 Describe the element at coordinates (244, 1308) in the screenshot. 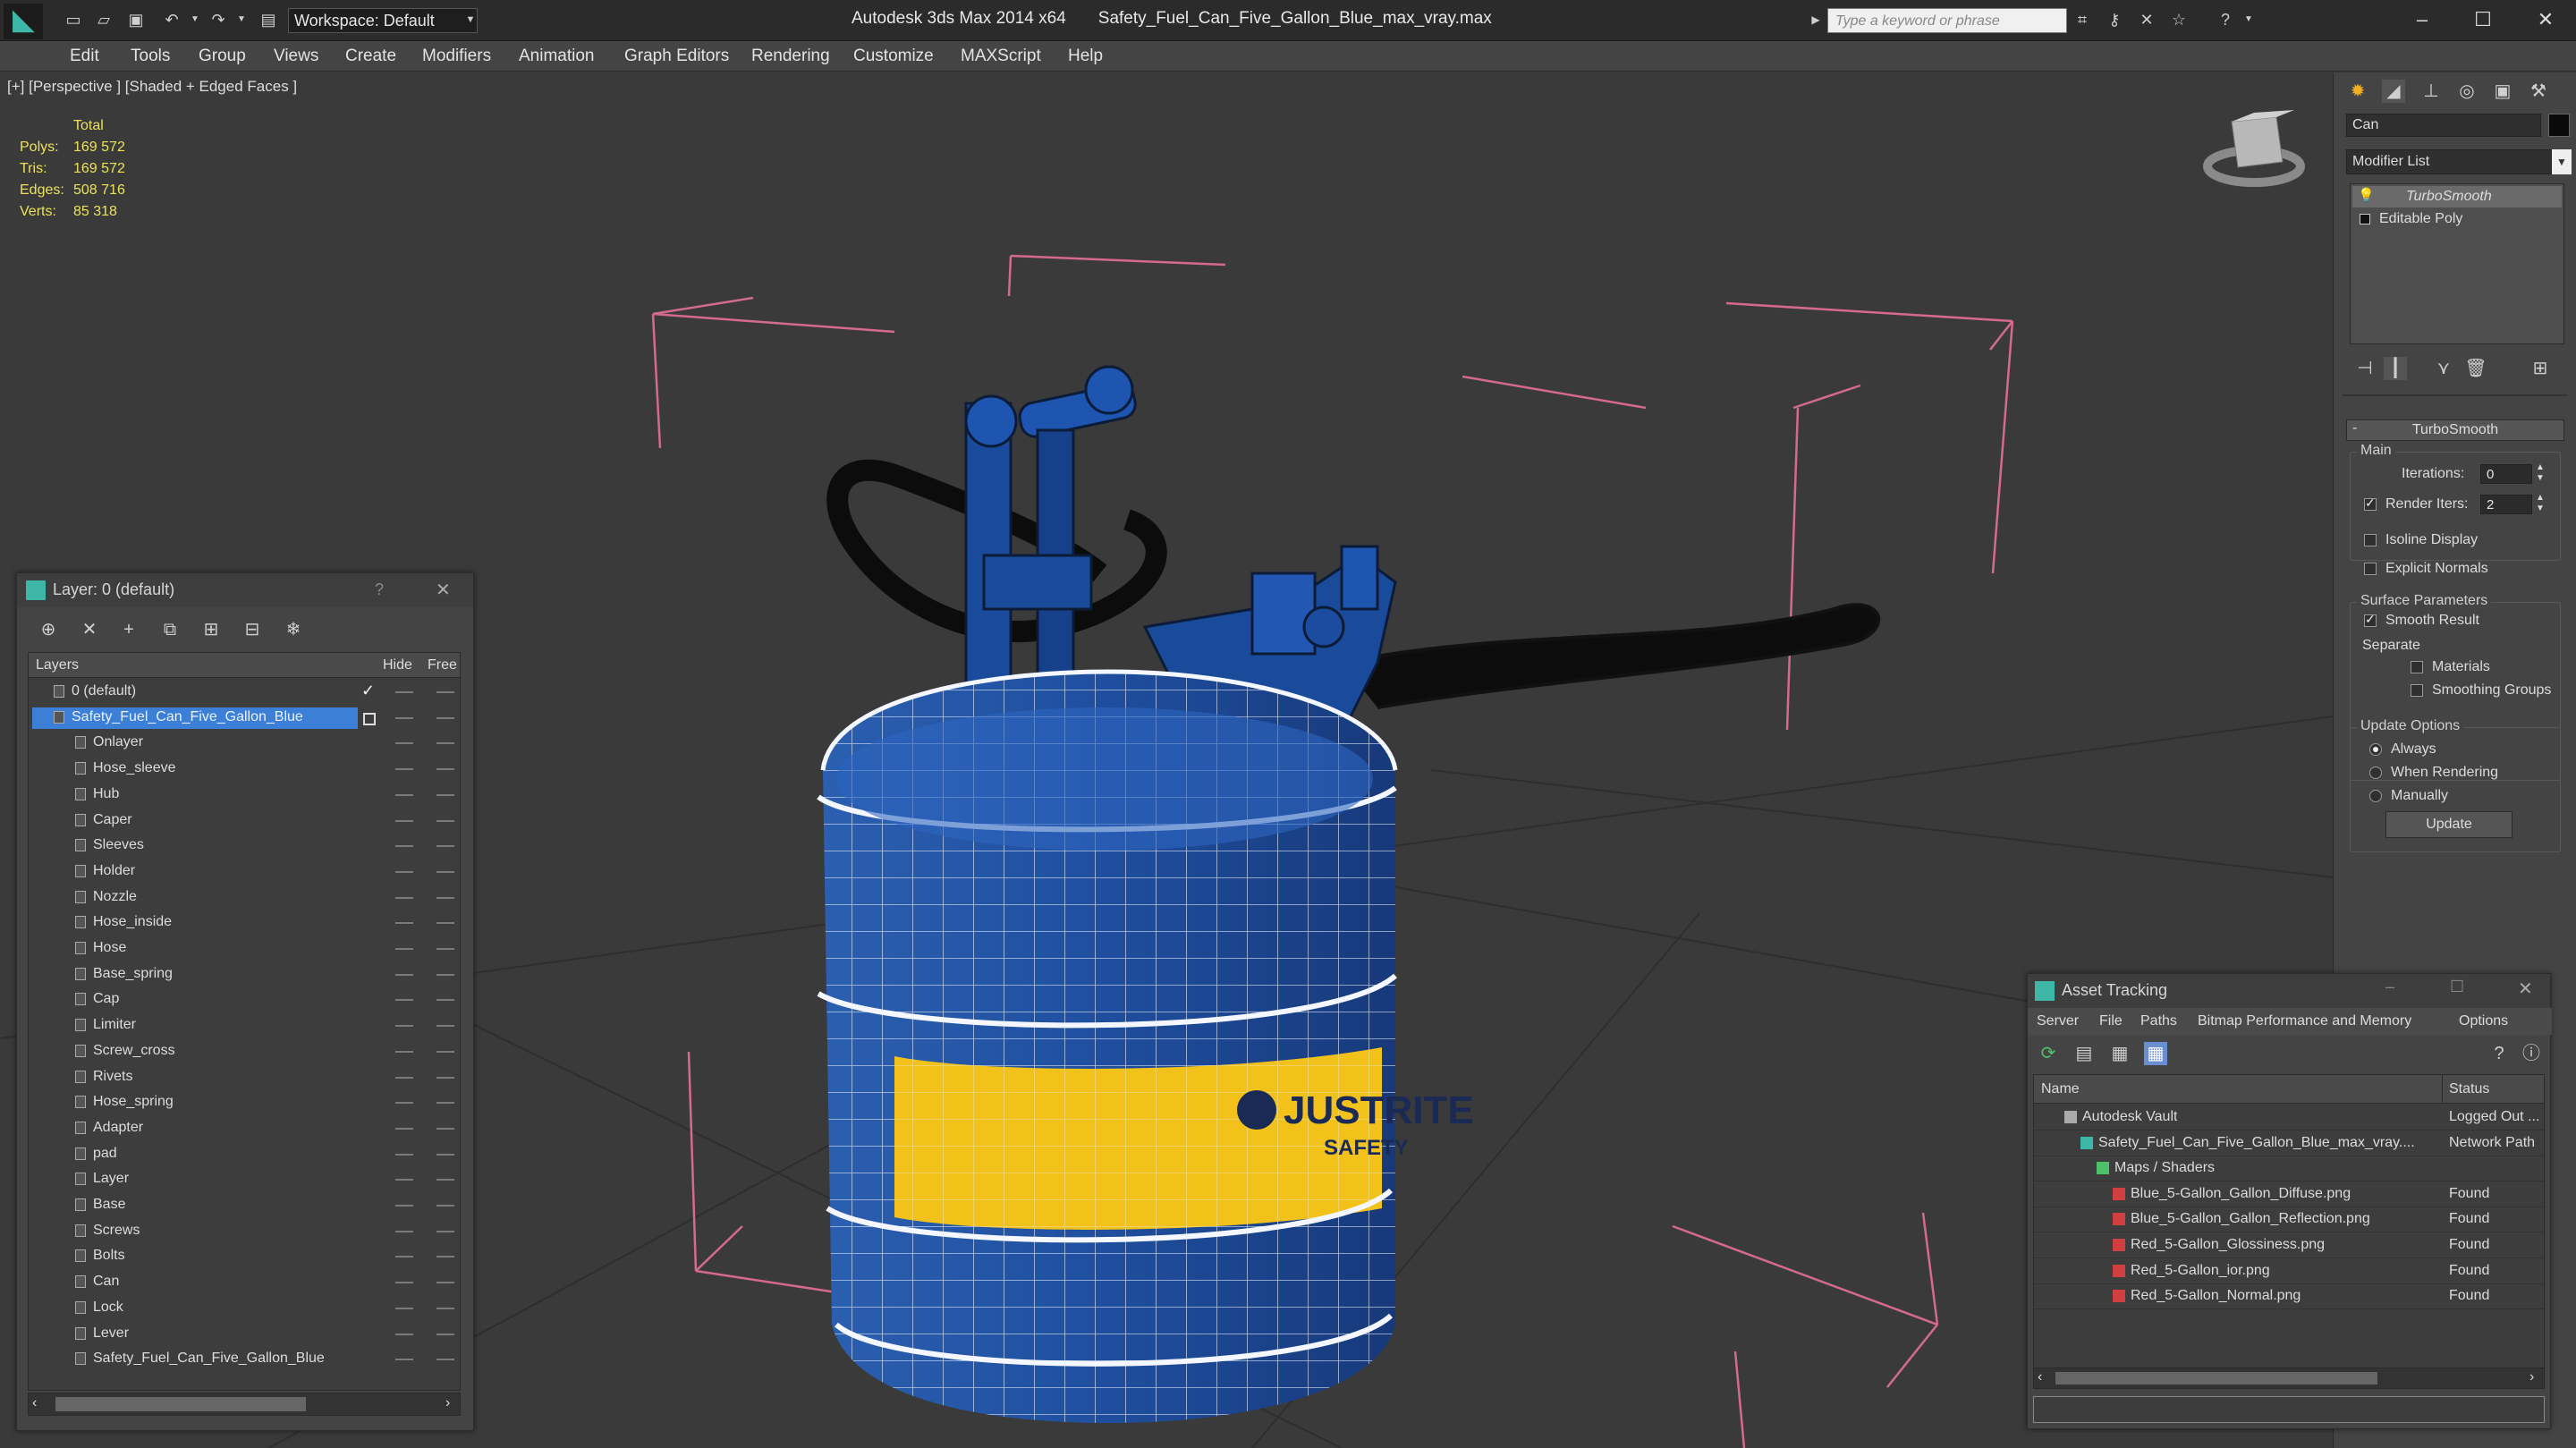

I see `object-row: Lock` at that location.